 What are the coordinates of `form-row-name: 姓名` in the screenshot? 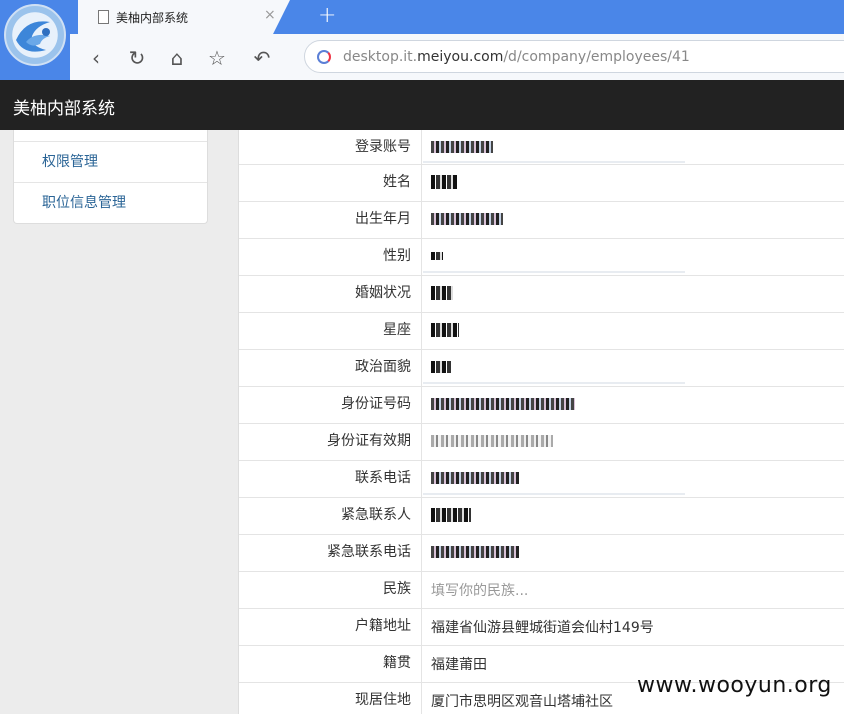 It's located at (541, 183).